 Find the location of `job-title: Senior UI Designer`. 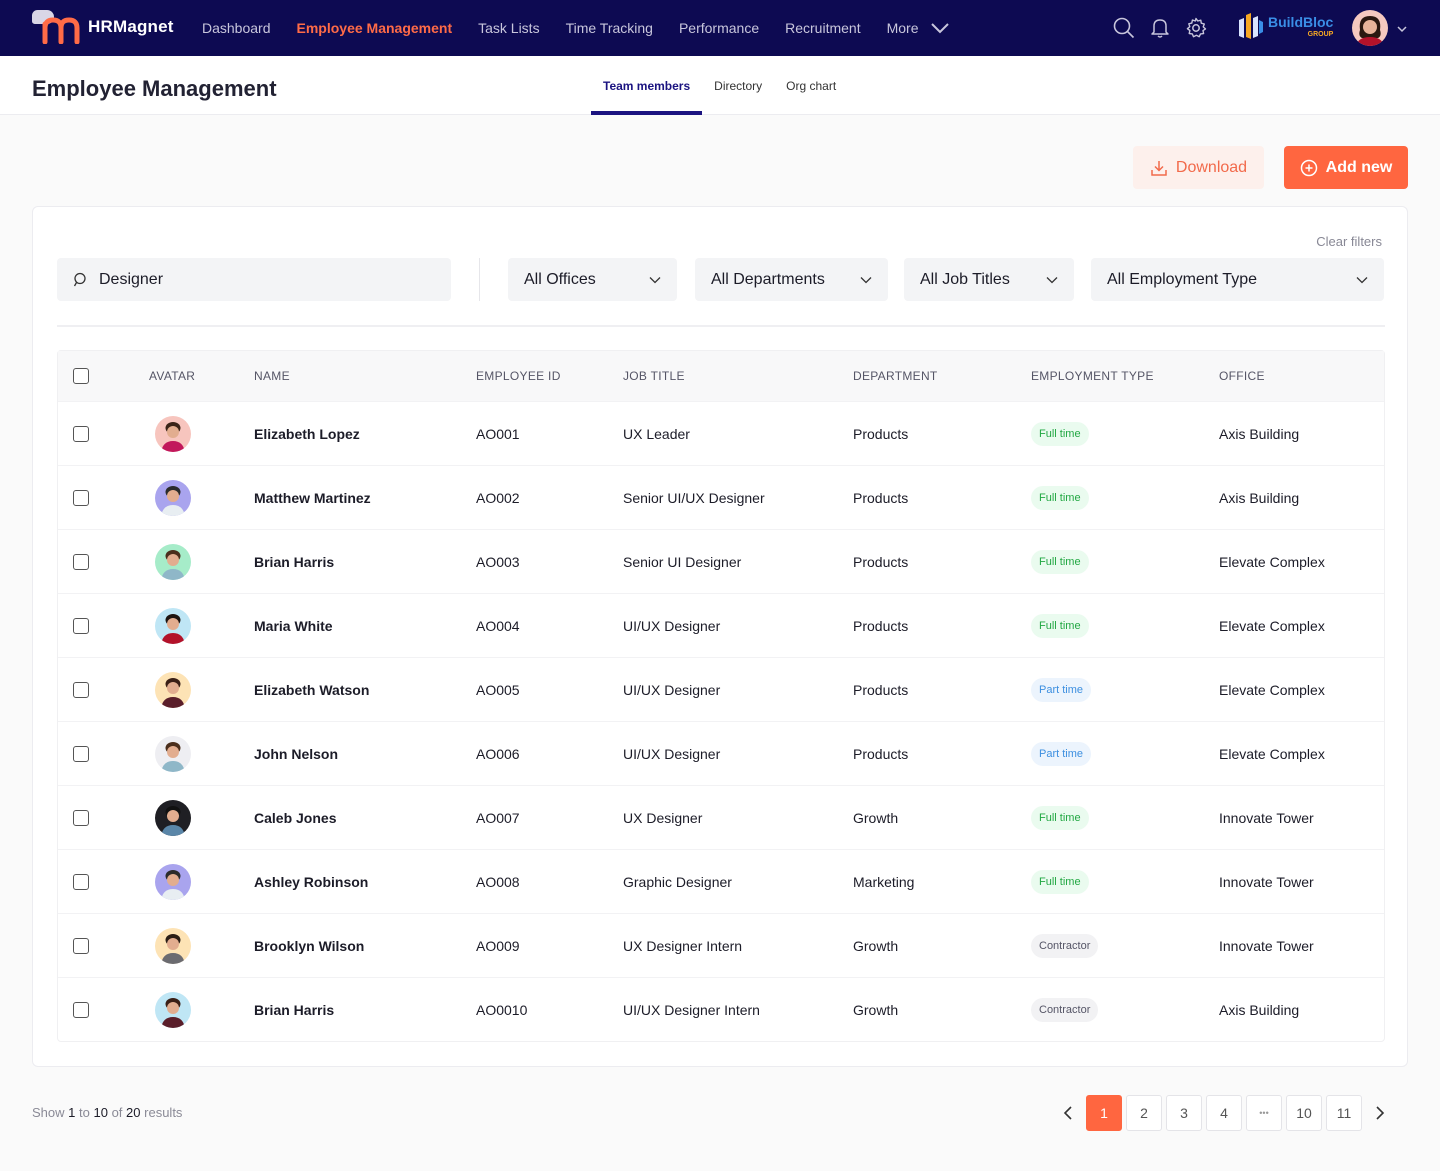

job-title: Senior UI Designer is located at coordinates (682, 561).